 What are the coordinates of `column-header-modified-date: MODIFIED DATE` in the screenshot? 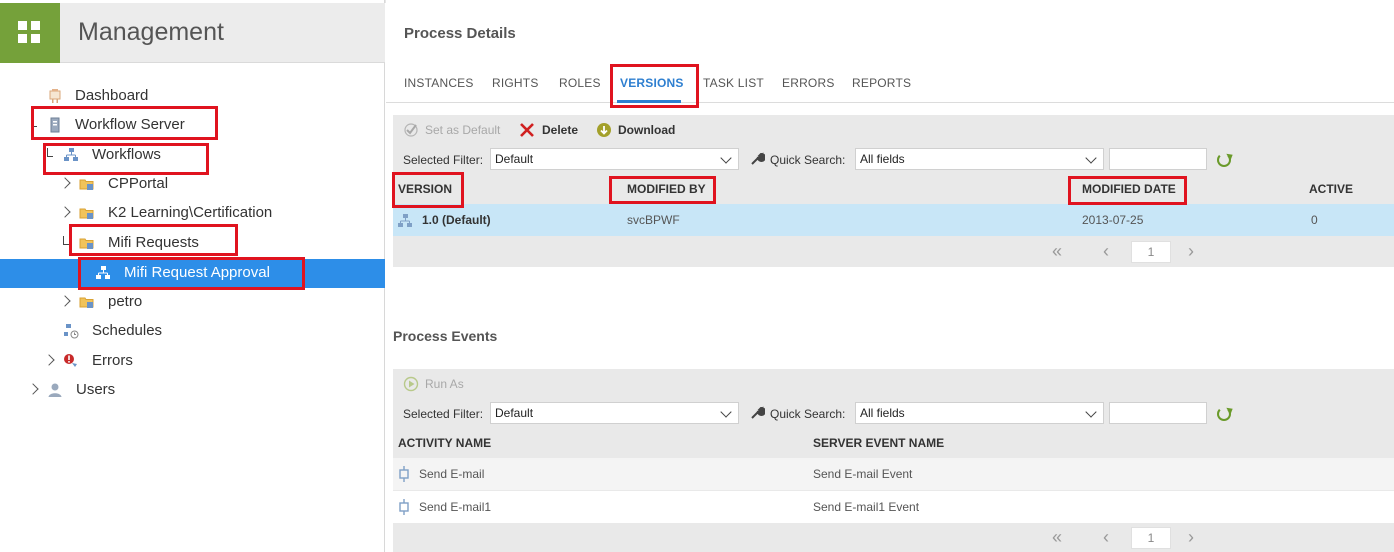 It's located at (1129, 189).